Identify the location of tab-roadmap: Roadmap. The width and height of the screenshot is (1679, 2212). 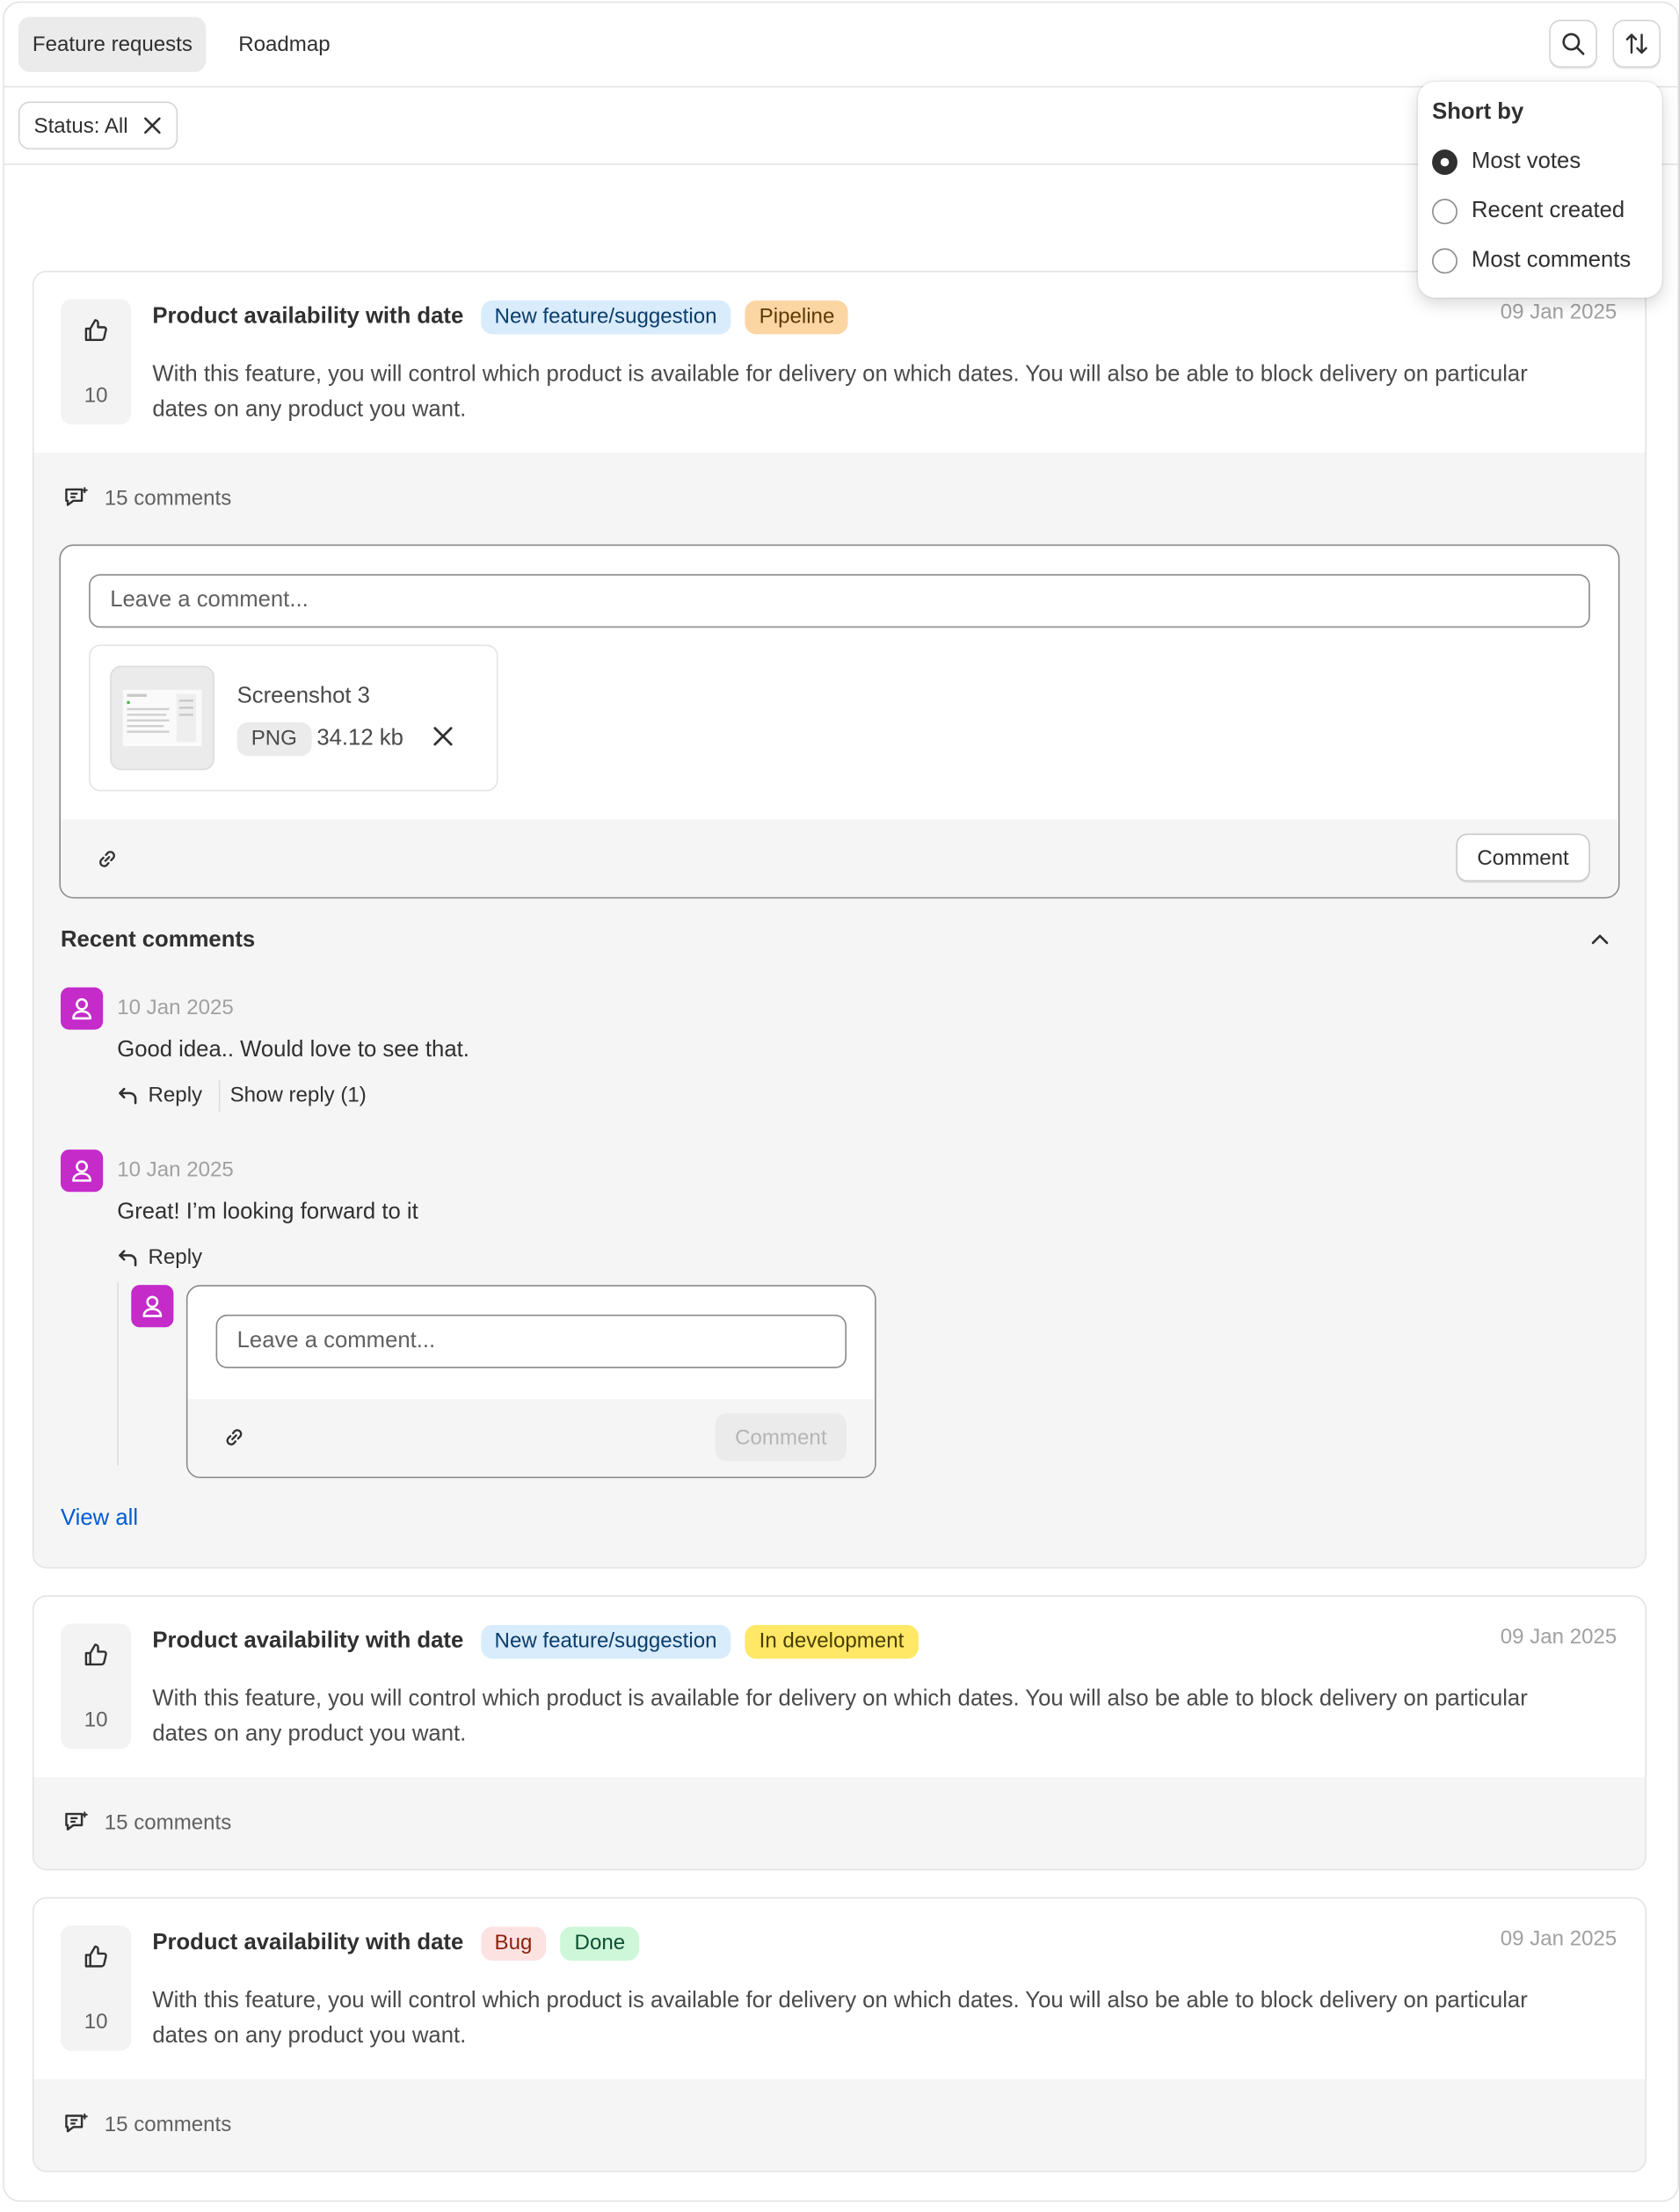
(284, 44).